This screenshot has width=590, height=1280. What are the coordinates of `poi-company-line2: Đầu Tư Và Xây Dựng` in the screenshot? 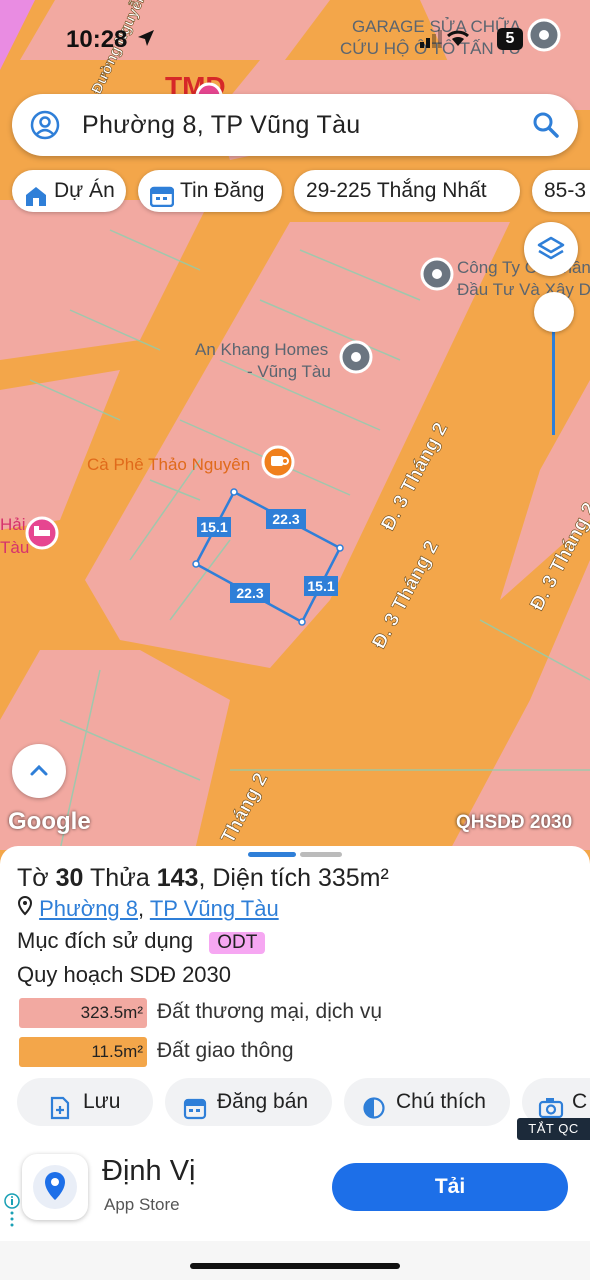 It's located at (523, 289).